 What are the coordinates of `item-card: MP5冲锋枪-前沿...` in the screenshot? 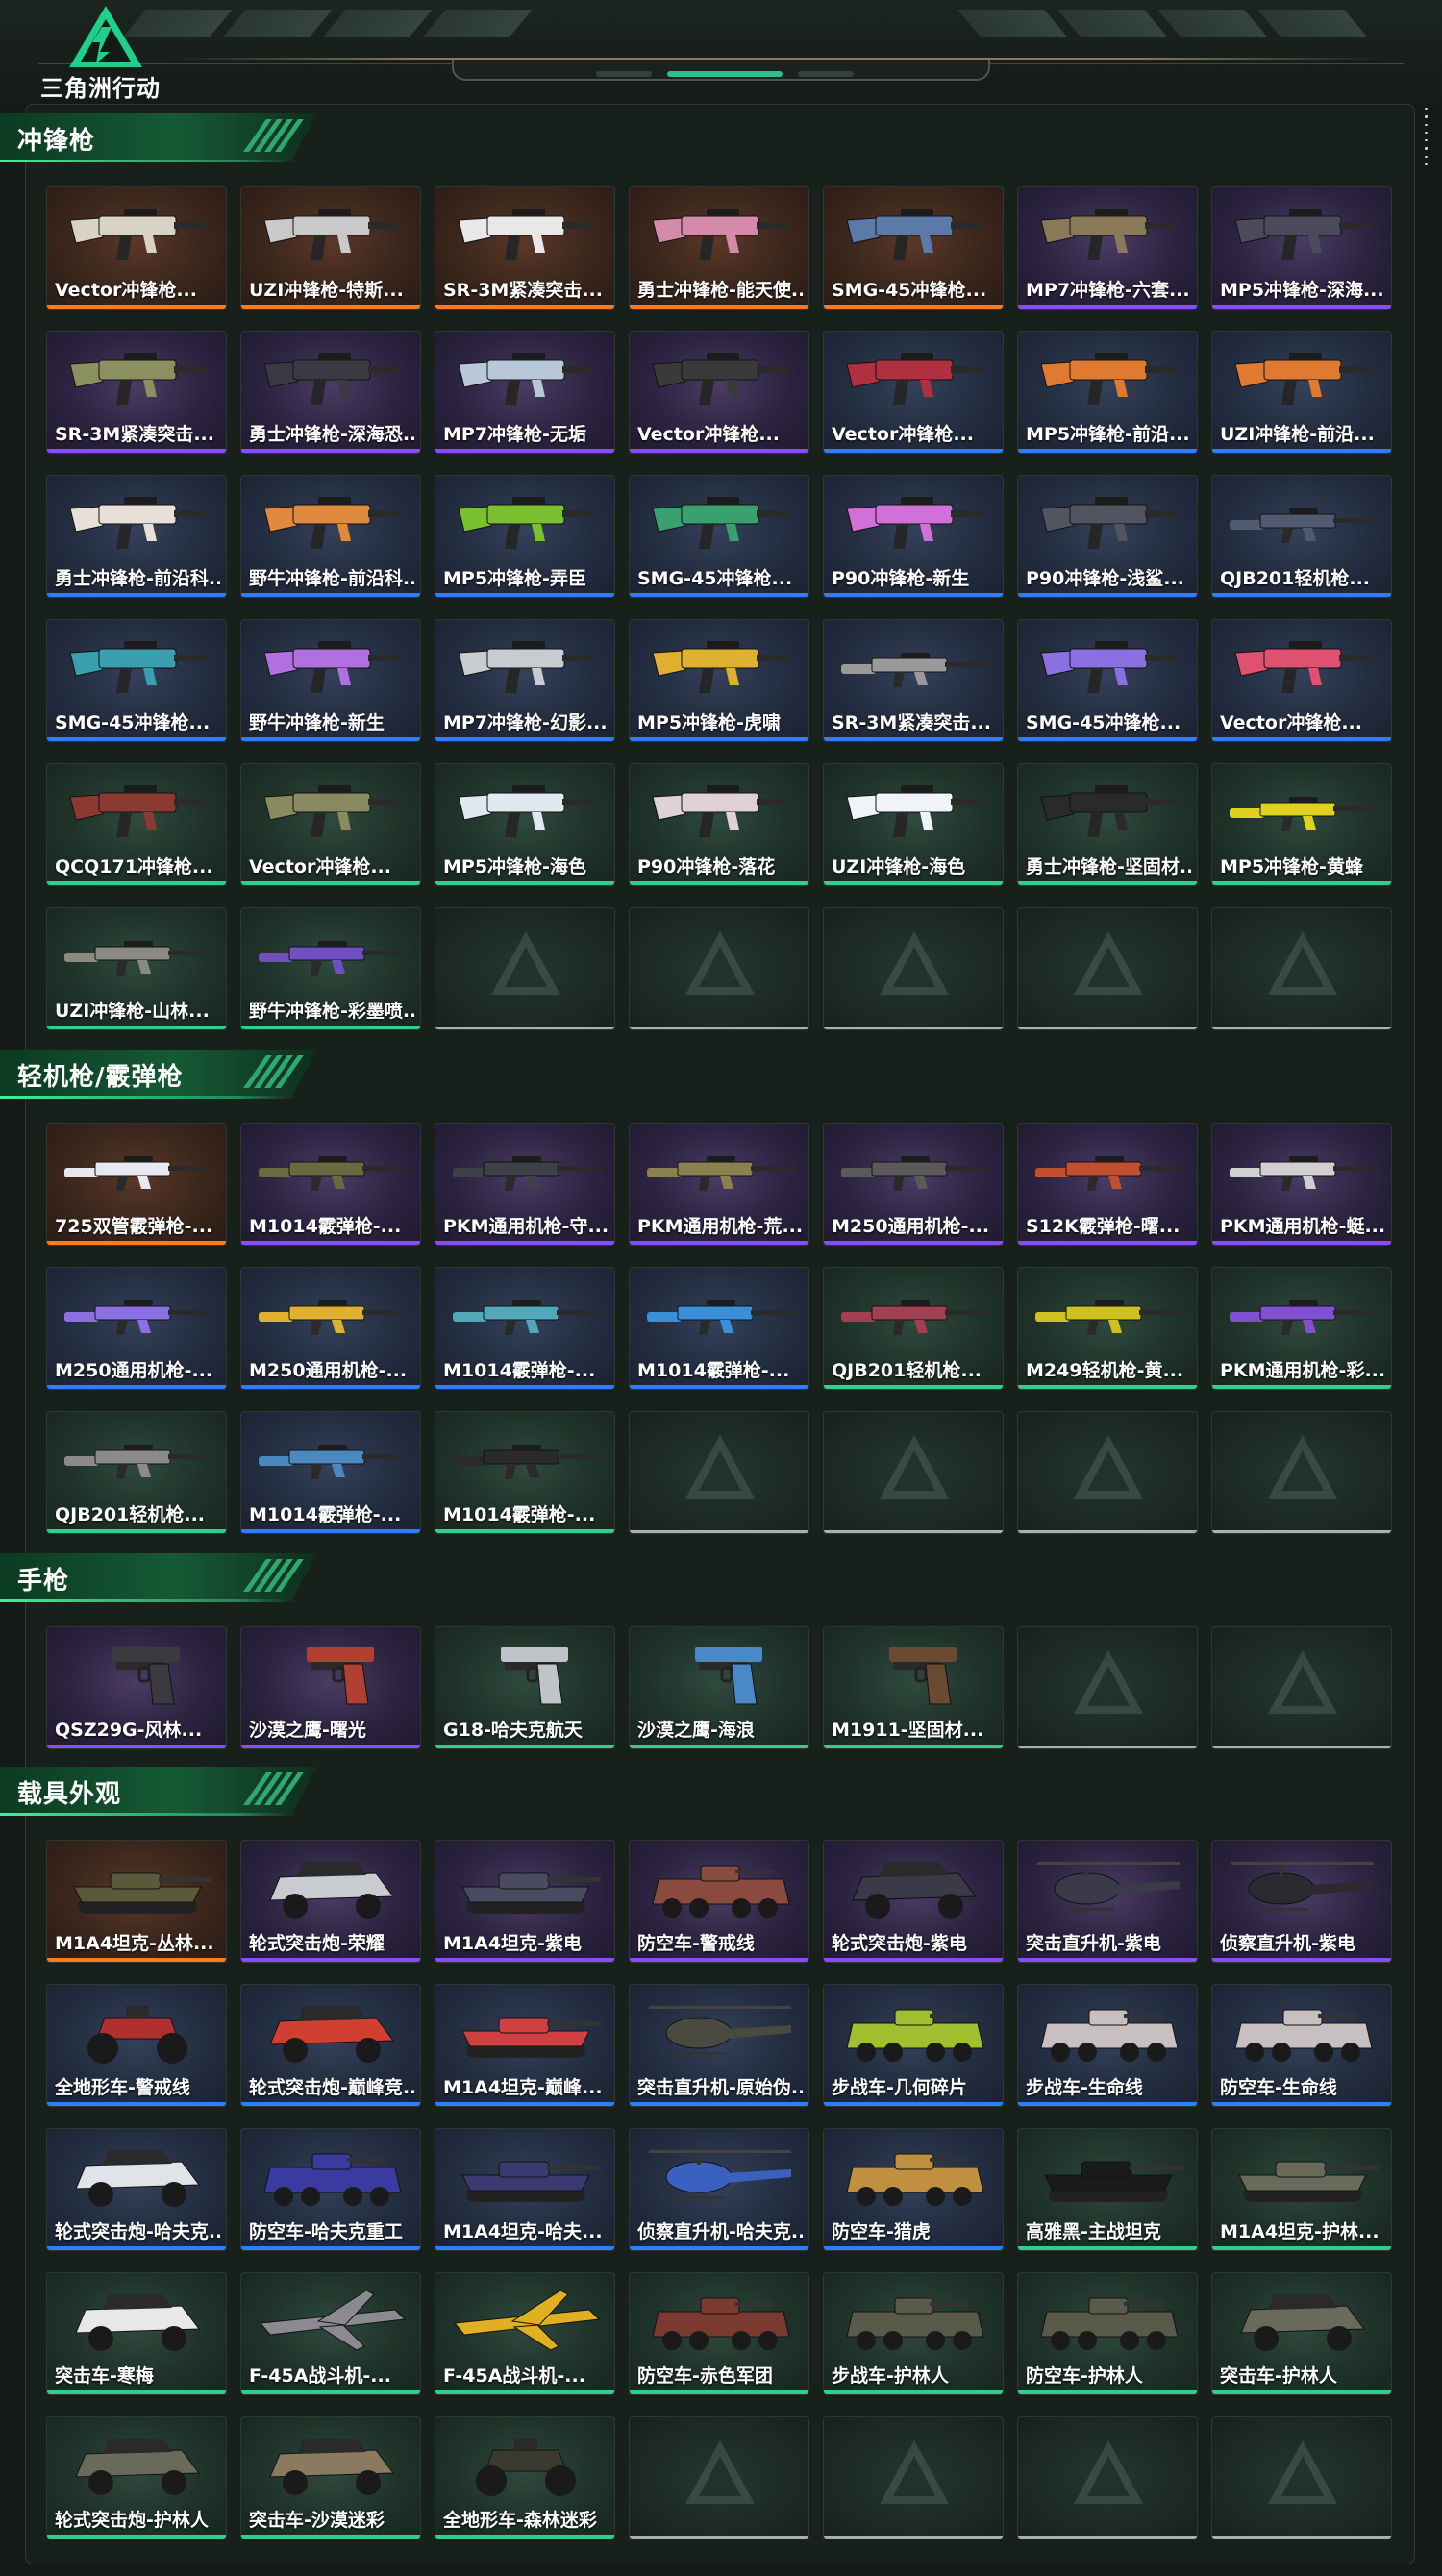 It's located at (1107, 392).